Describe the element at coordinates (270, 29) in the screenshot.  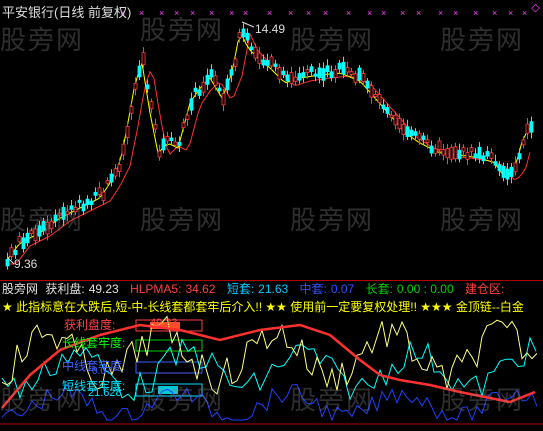
I see `high-price-label: 14.49` at that location.